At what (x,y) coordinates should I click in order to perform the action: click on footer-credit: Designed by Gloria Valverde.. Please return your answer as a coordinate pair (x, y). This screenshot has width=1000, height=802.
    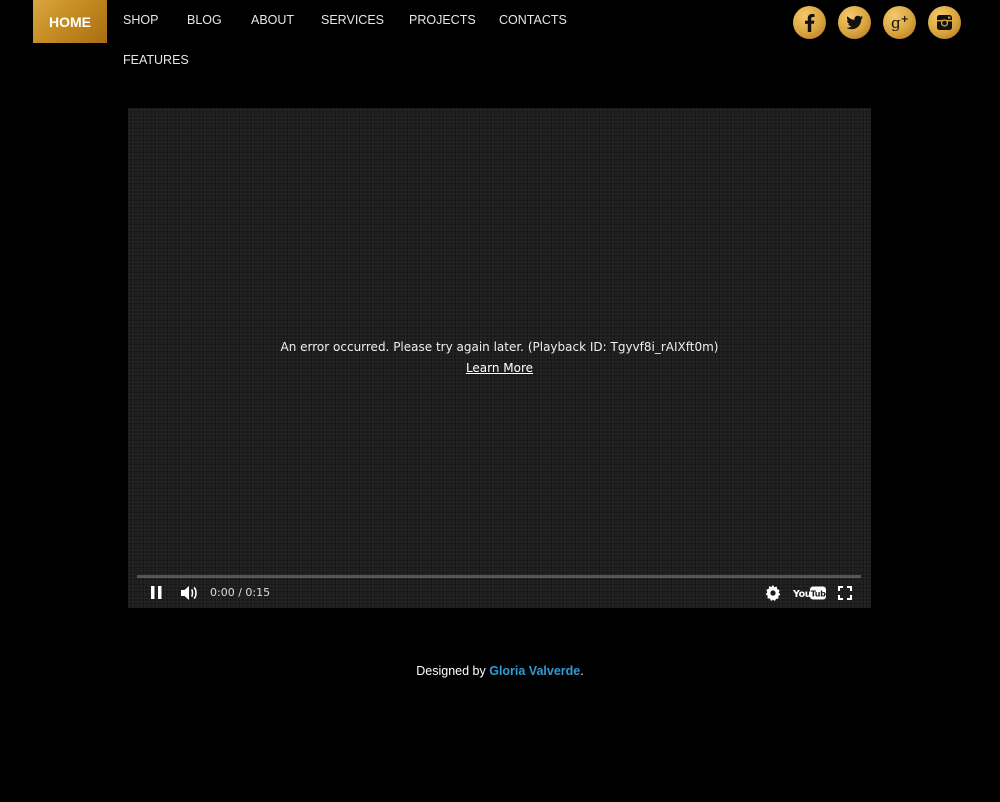
    Looking at the image, I should click on (500, 671).